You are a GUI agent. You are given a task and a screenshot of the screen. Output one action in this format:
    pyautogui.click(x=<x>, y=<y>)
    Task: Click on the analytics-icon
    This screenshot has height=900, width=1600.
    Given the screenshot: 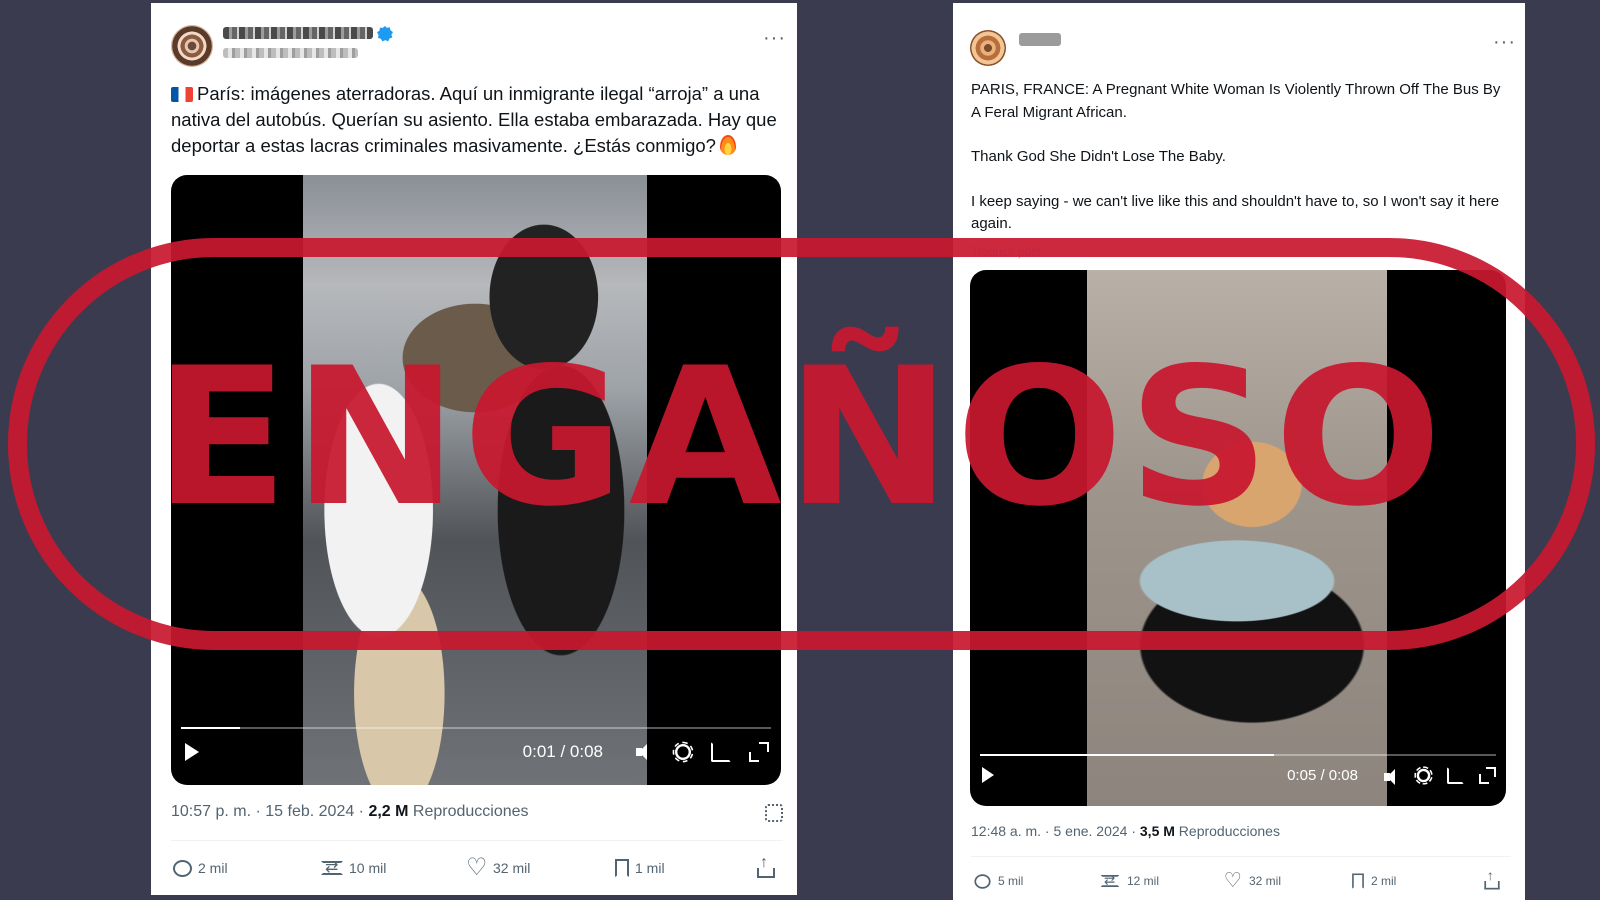 What is the action you would take?
    pyautogui.click(x=774, y=813)
    